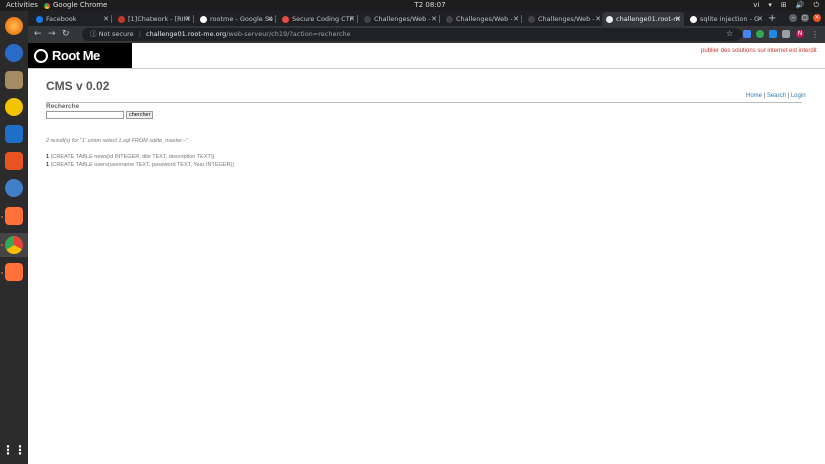 Image resolution: width=825 pixels, height=464 pixels. What do you see at coordinates (756, 5) in the screenshot?
I see `keyboard-layout: vi` at bounding box center [756, 5].